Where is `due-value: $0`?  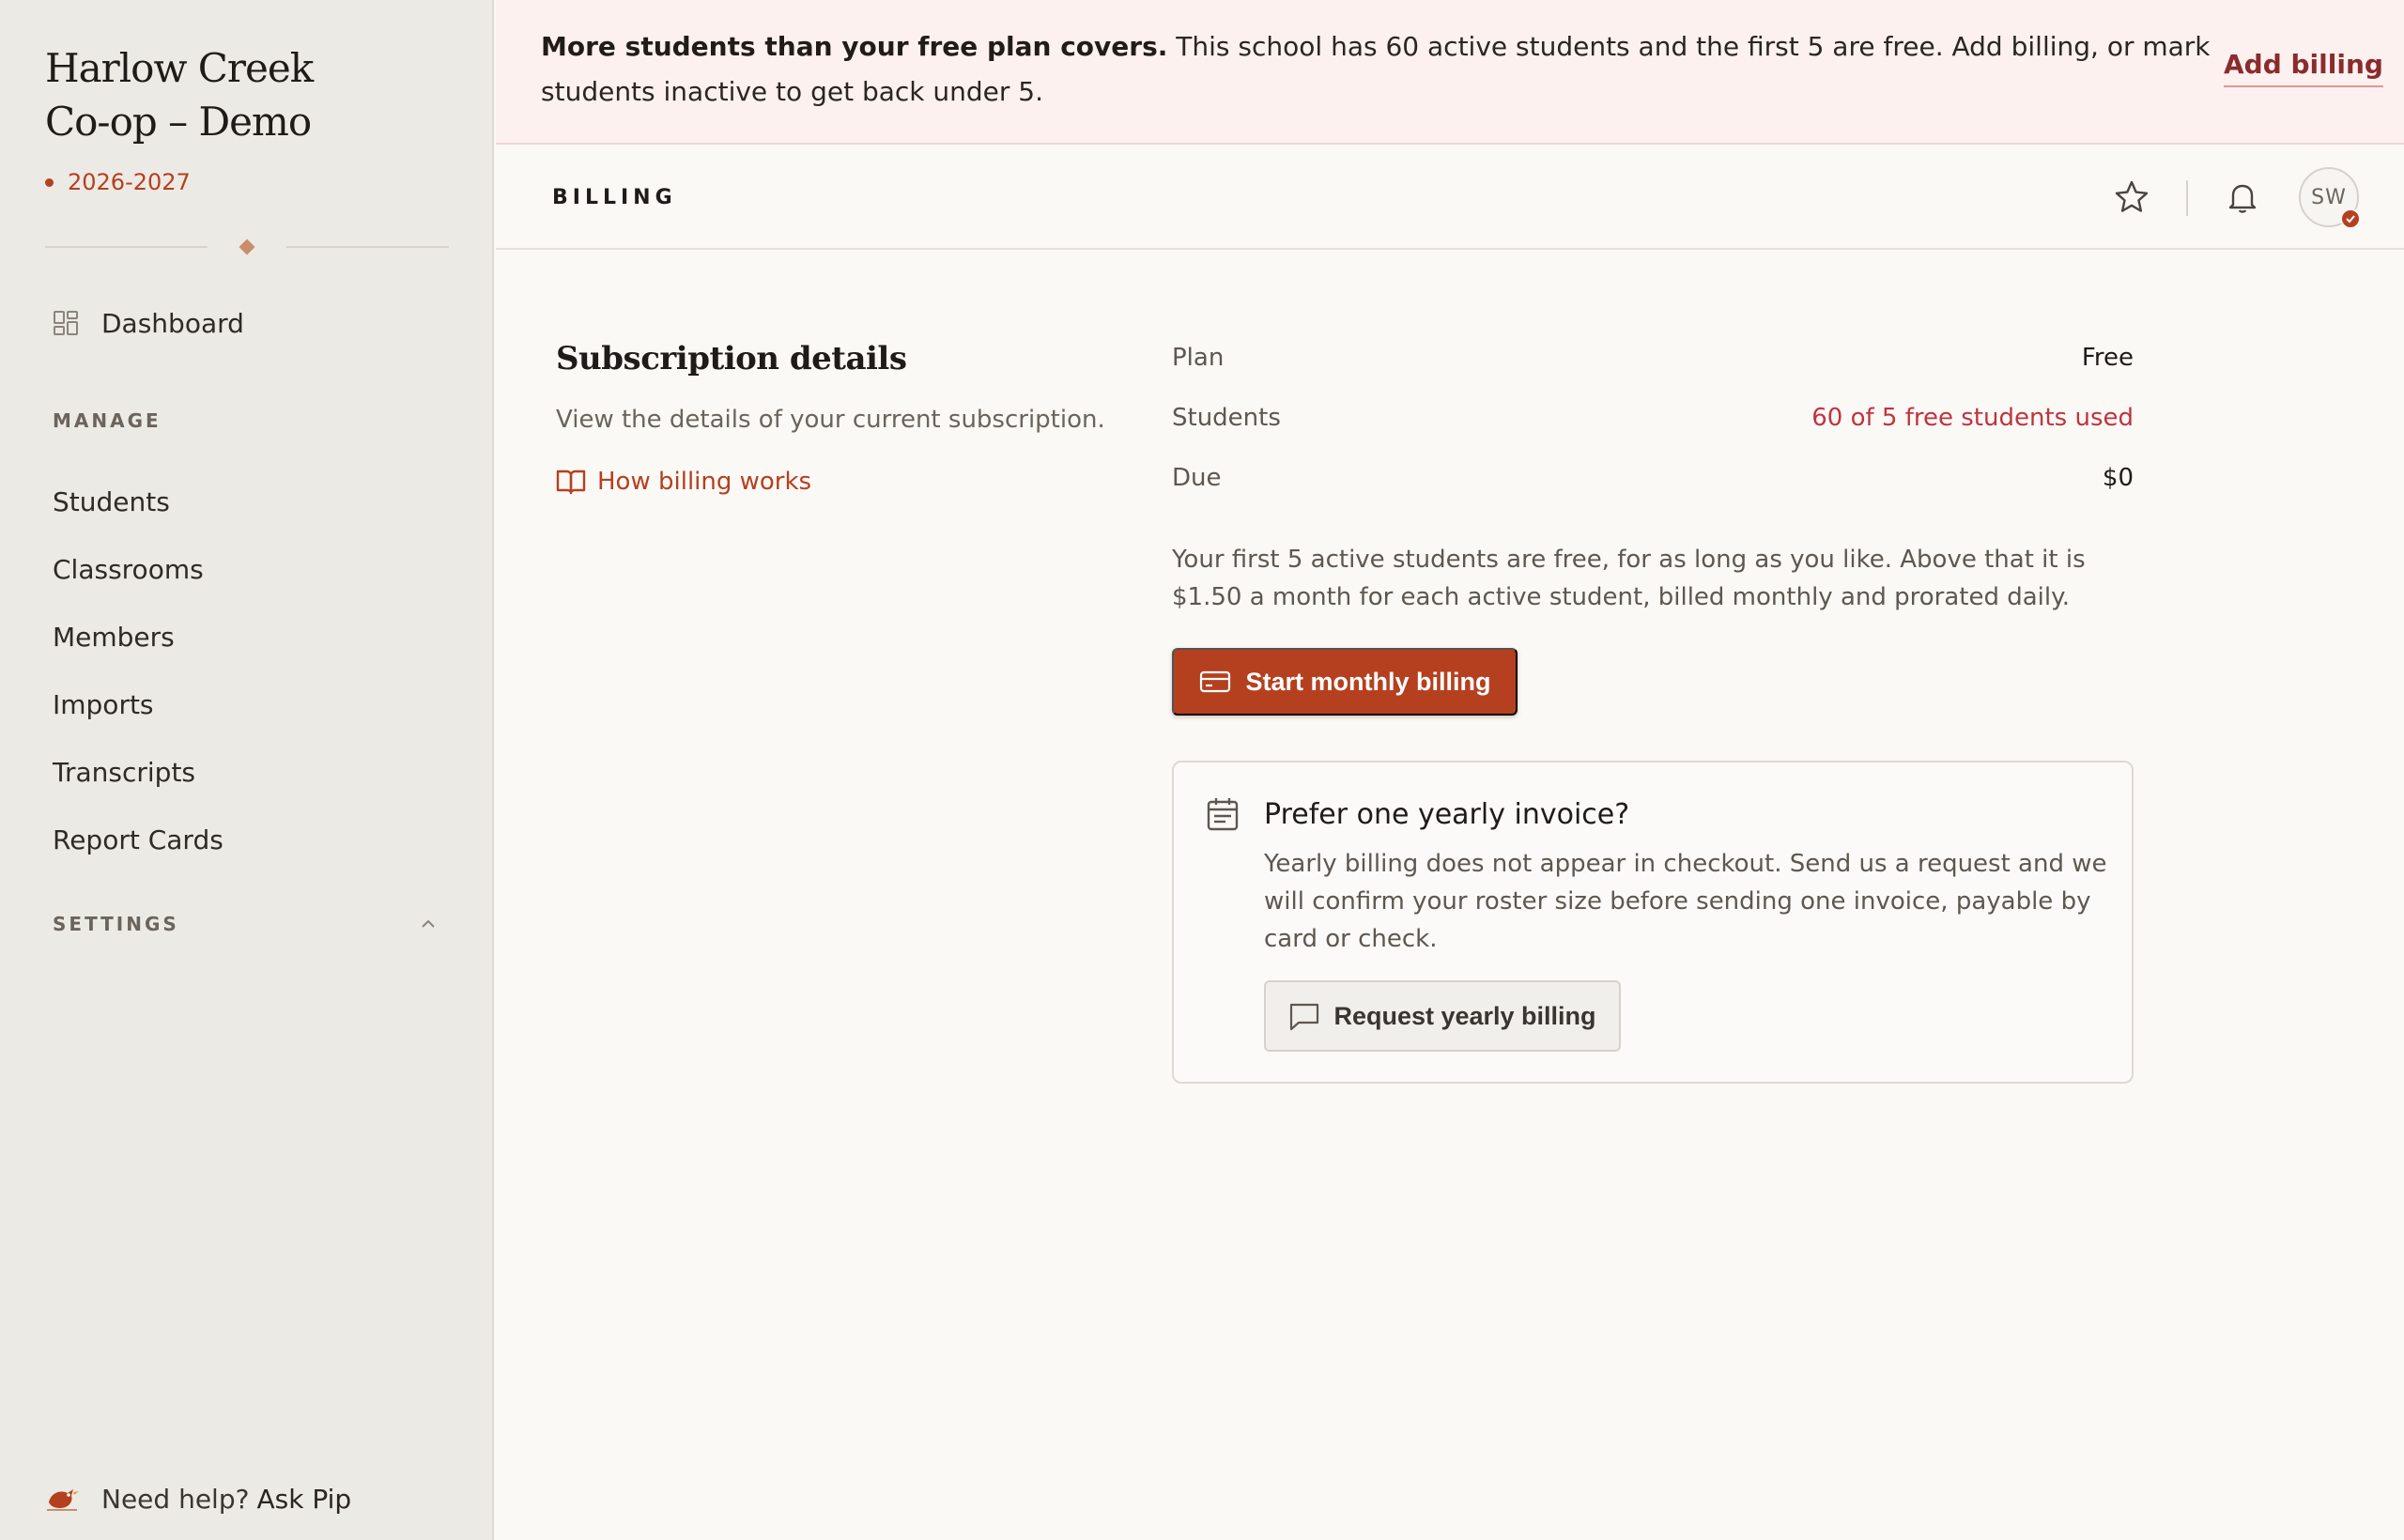
due-value: $0 is located at coordinates (2118, 478).